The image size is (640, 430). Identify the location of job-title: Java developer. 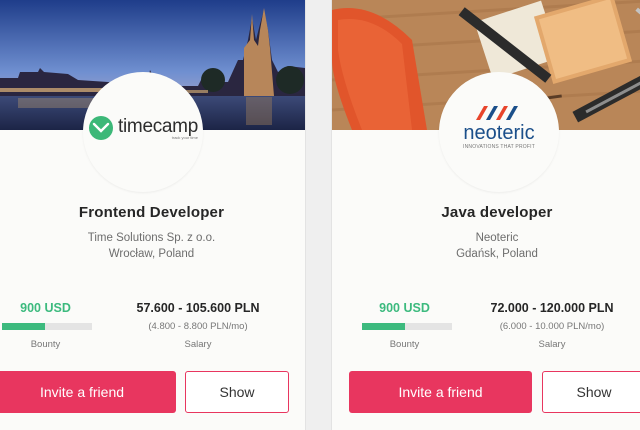
(486, 212).